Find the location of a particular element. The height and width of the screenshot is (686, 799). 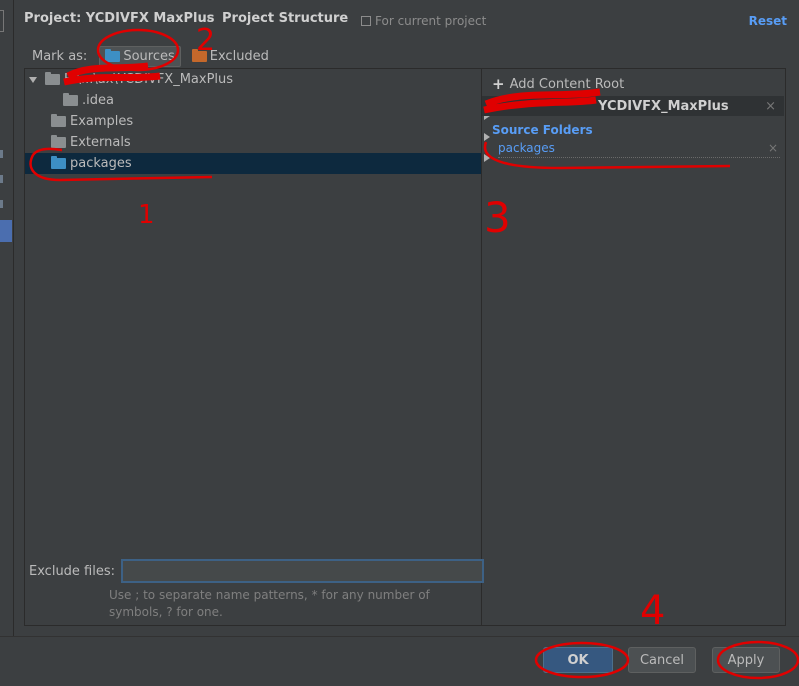

source-folder-label: packages is located at coordinates (526, 148).